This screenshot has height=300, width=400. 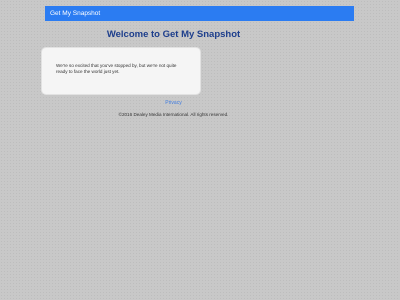 I want to click on page-title: Welcome to Get My Snapshot, so click(x=173, y=34).